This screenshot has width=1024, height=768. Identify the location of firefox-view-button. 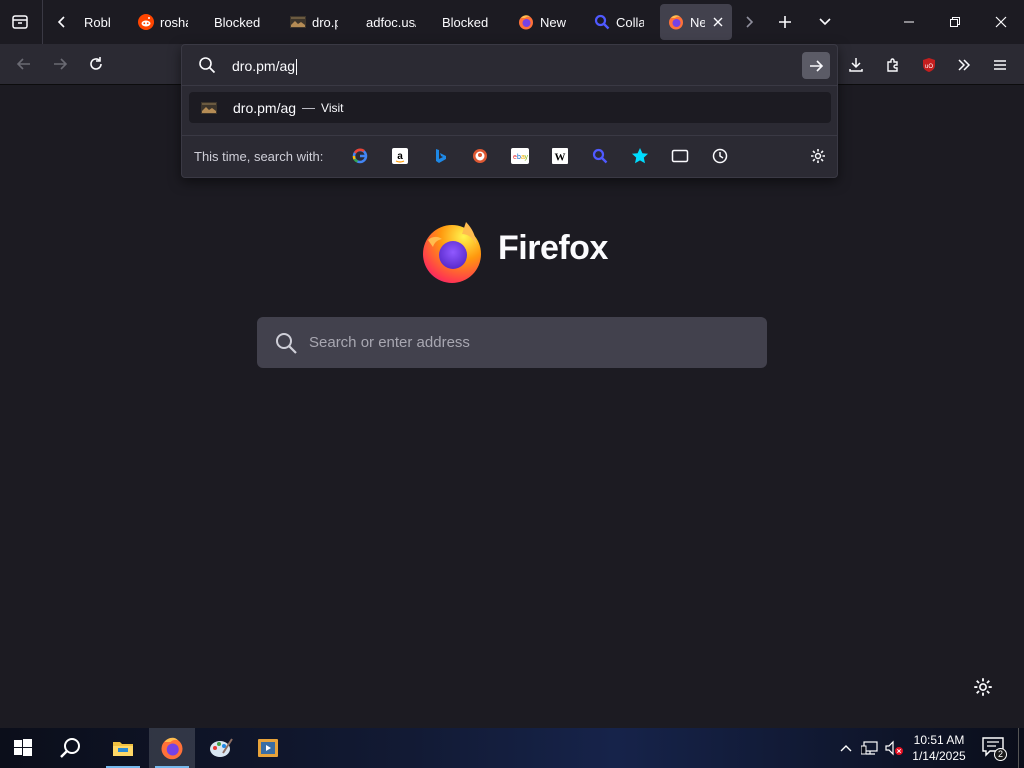
(20, 22).